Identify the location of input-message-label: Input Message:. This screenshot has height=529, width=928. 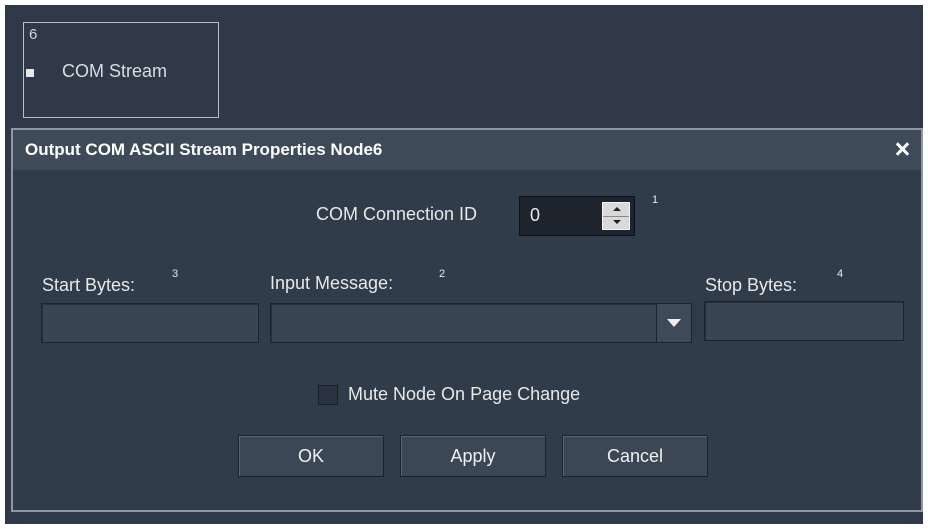
(332, 283).